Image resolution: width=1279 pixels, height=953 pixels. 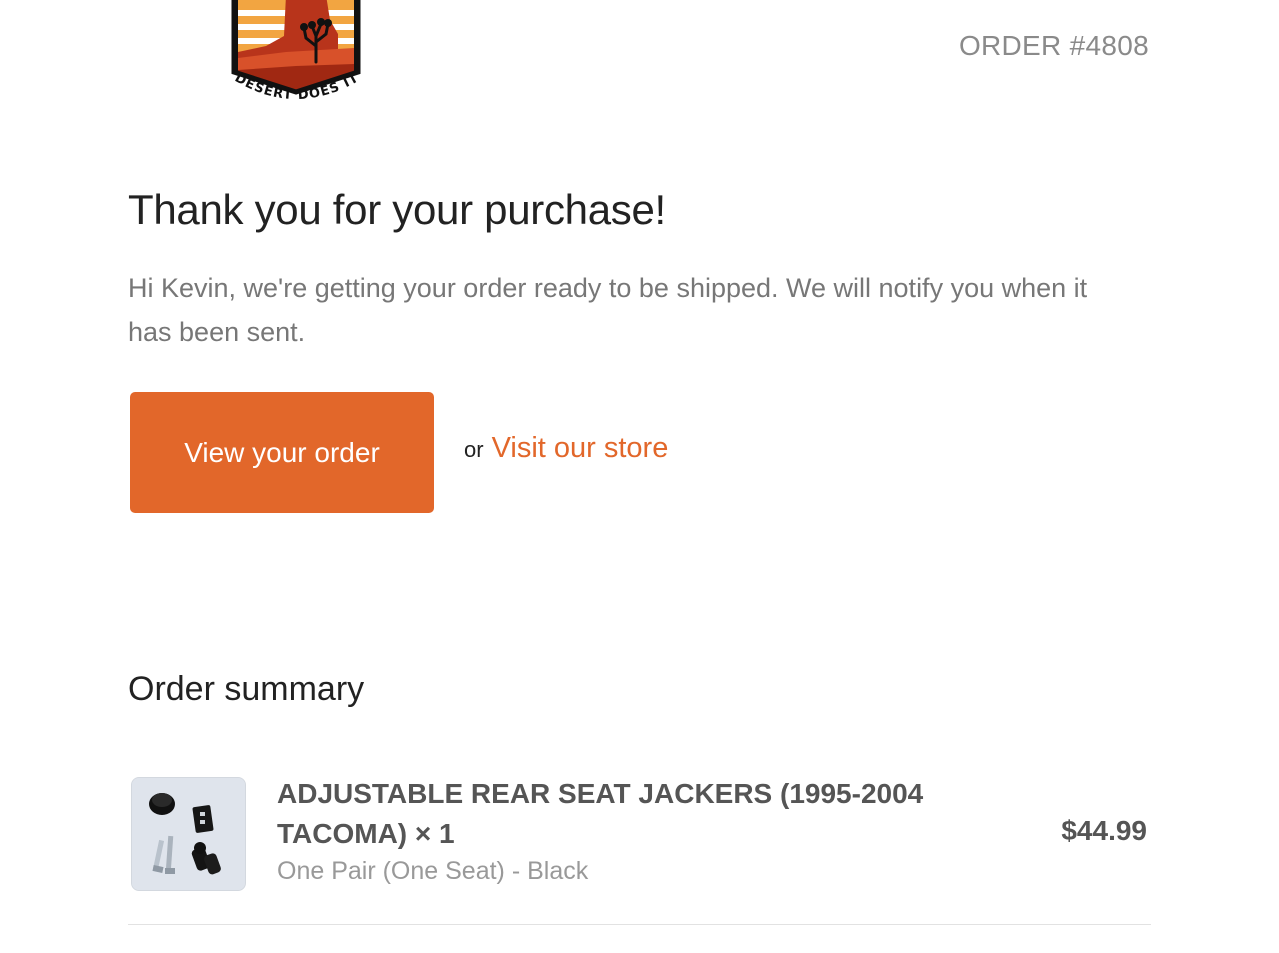 I want to click on visit-store-link: Visit our store, so click(x=580, y=448).